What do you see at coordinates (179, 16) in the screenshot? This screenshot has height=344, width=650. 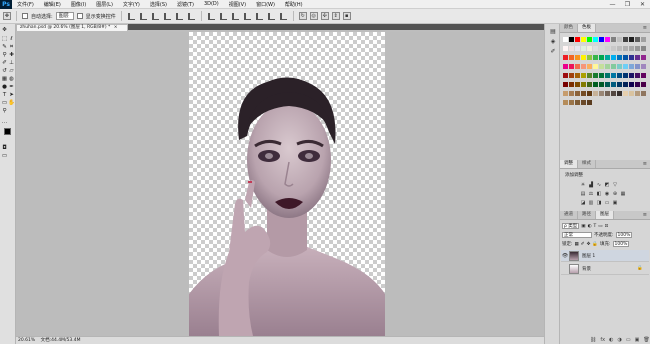 I see `align-hcenter-icon` at bounding box center [179, 16].